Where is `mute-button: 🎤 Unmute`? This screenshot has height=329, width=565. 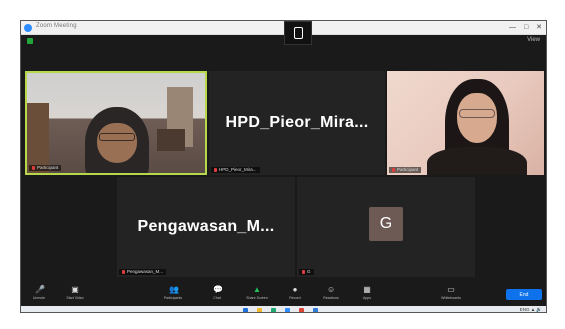 mute-button: 🎤 Unmute is located at coordinates (39, 295).